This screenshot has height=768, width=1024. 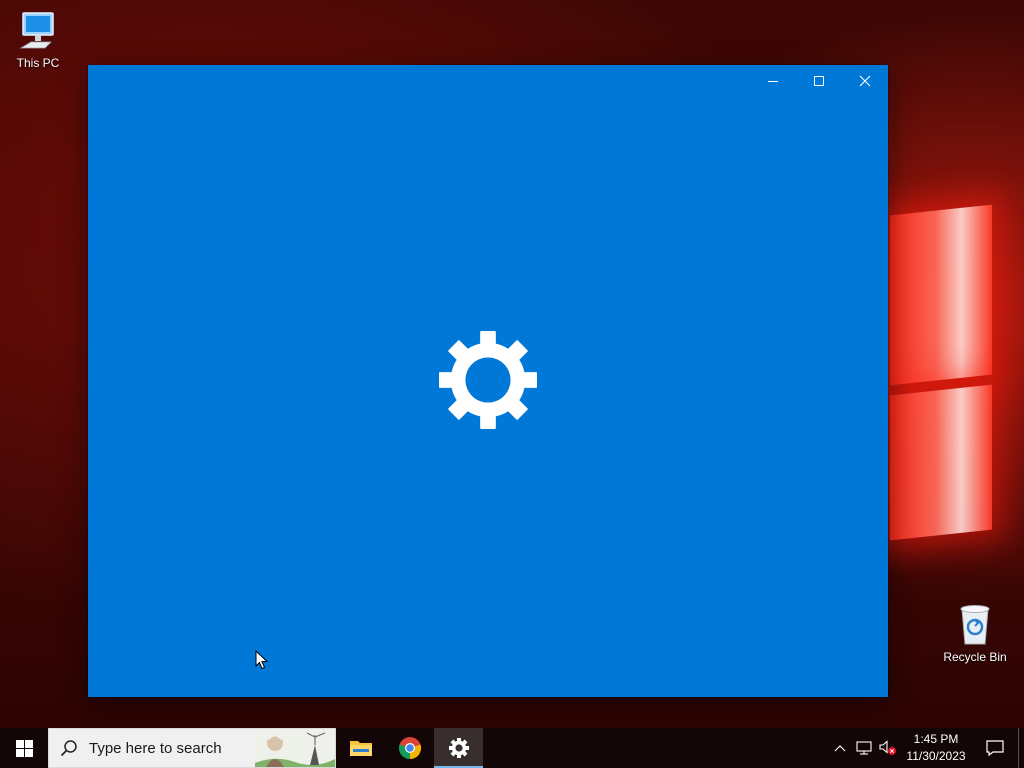 I want to click on start-button, so click(x=24, y=748).